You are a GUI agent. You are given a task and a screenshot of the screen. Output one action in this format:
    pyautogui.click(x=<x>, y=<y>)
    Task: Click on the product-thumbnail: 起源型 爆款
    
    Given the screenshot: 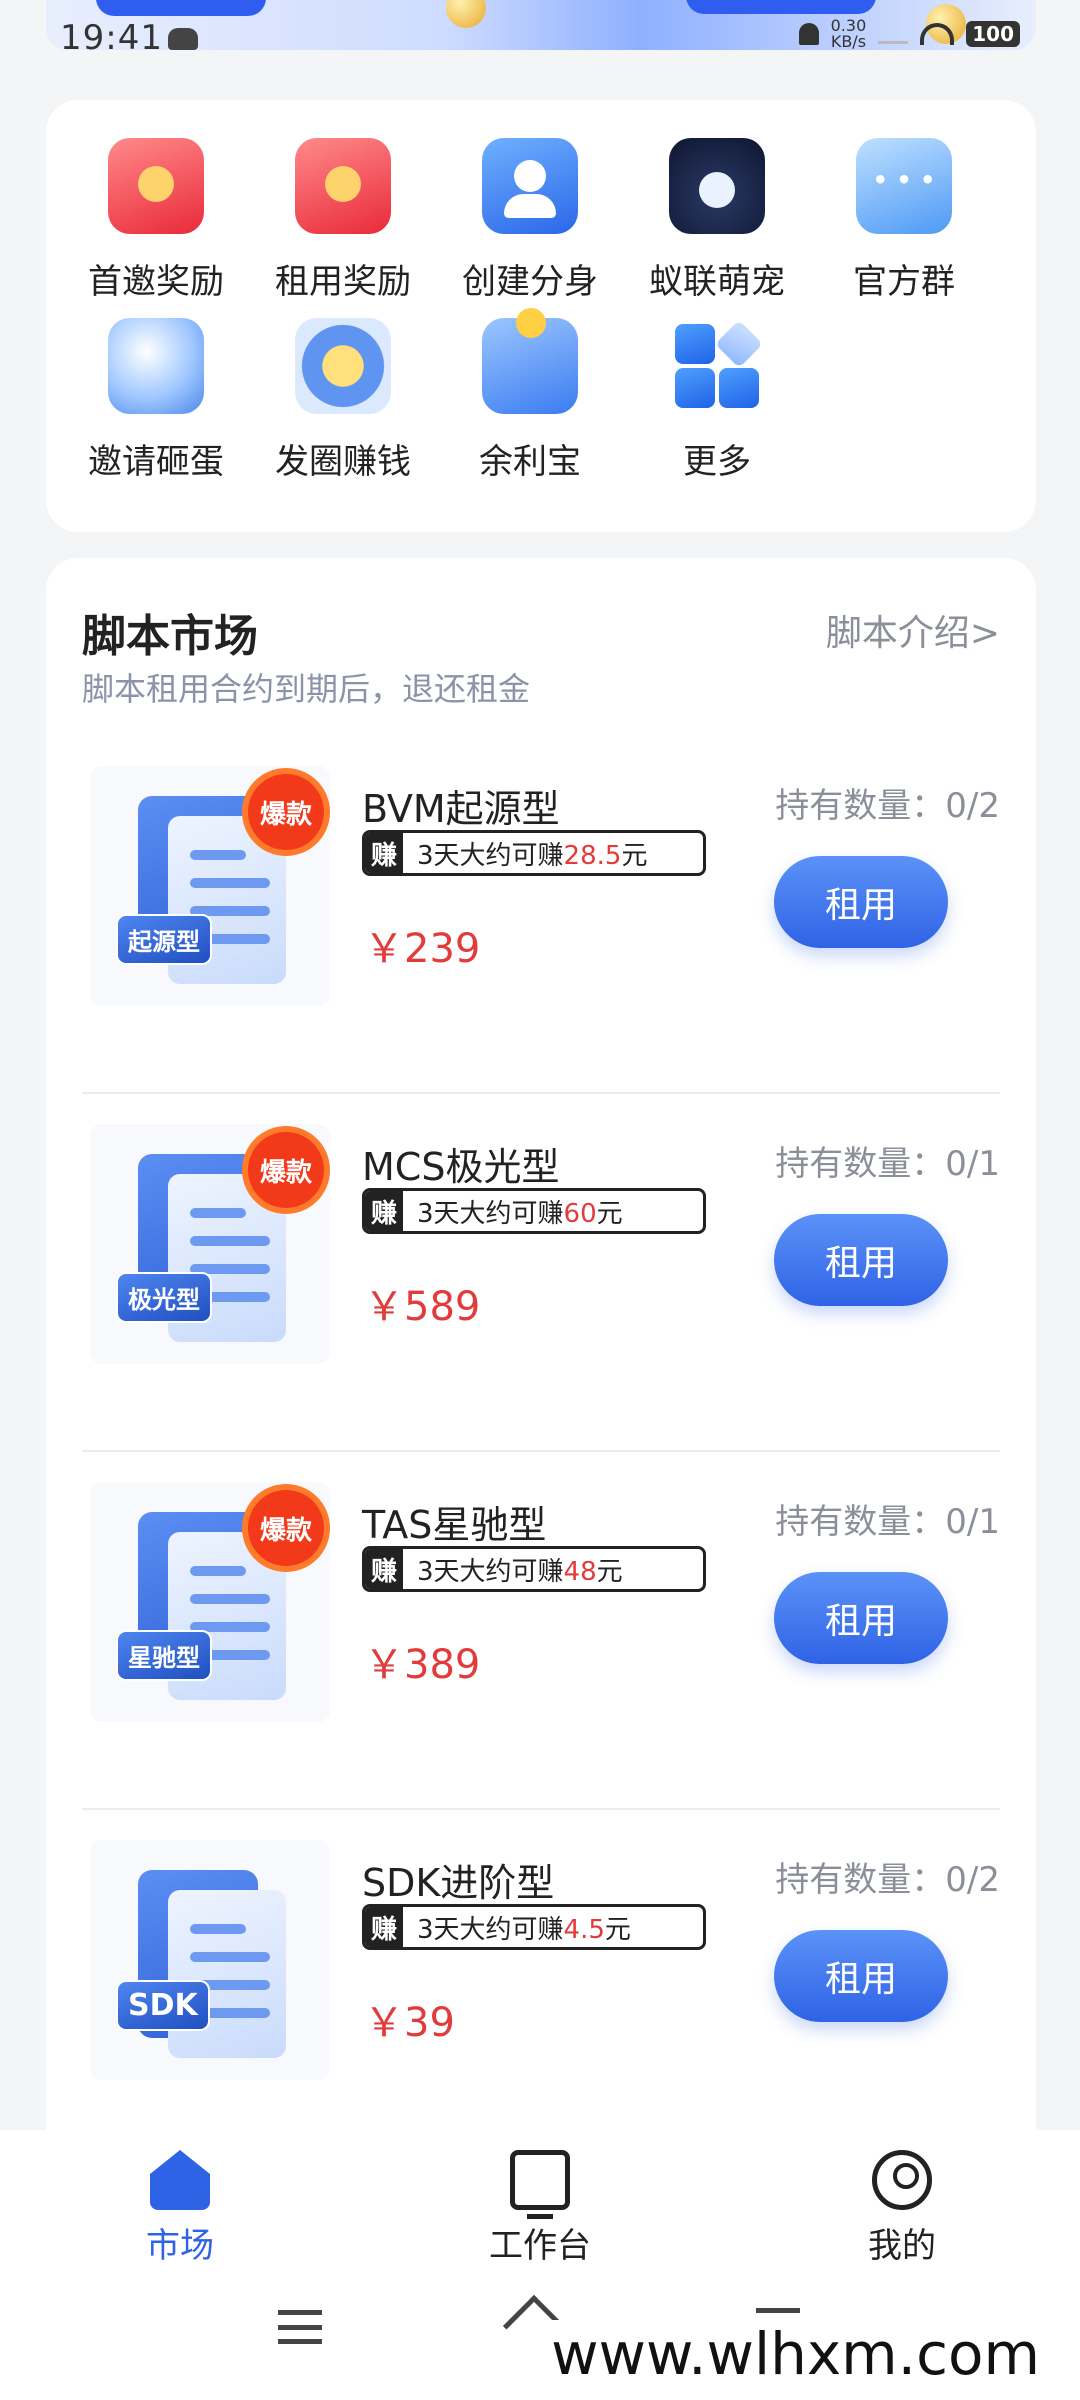 What is the action you would take?
    pyautogui.click(x=210, y=886)
    